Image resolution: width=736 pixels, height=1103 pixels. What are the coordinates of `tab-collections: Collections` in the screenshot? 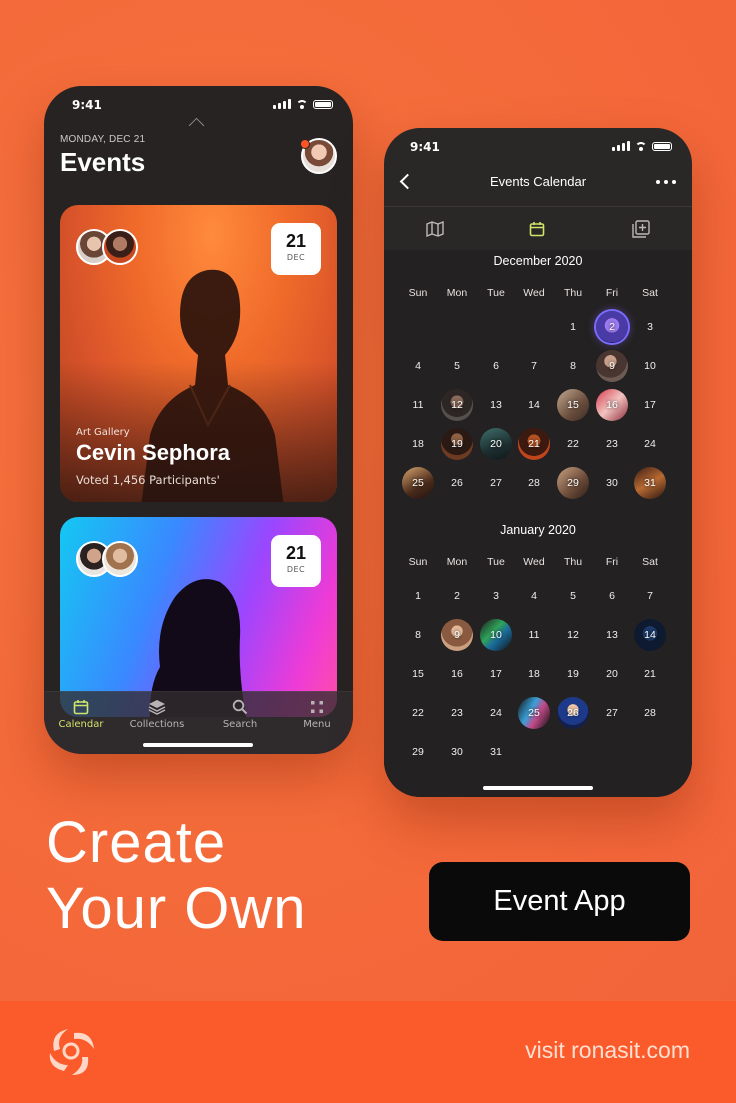 It's located at (157, 713).